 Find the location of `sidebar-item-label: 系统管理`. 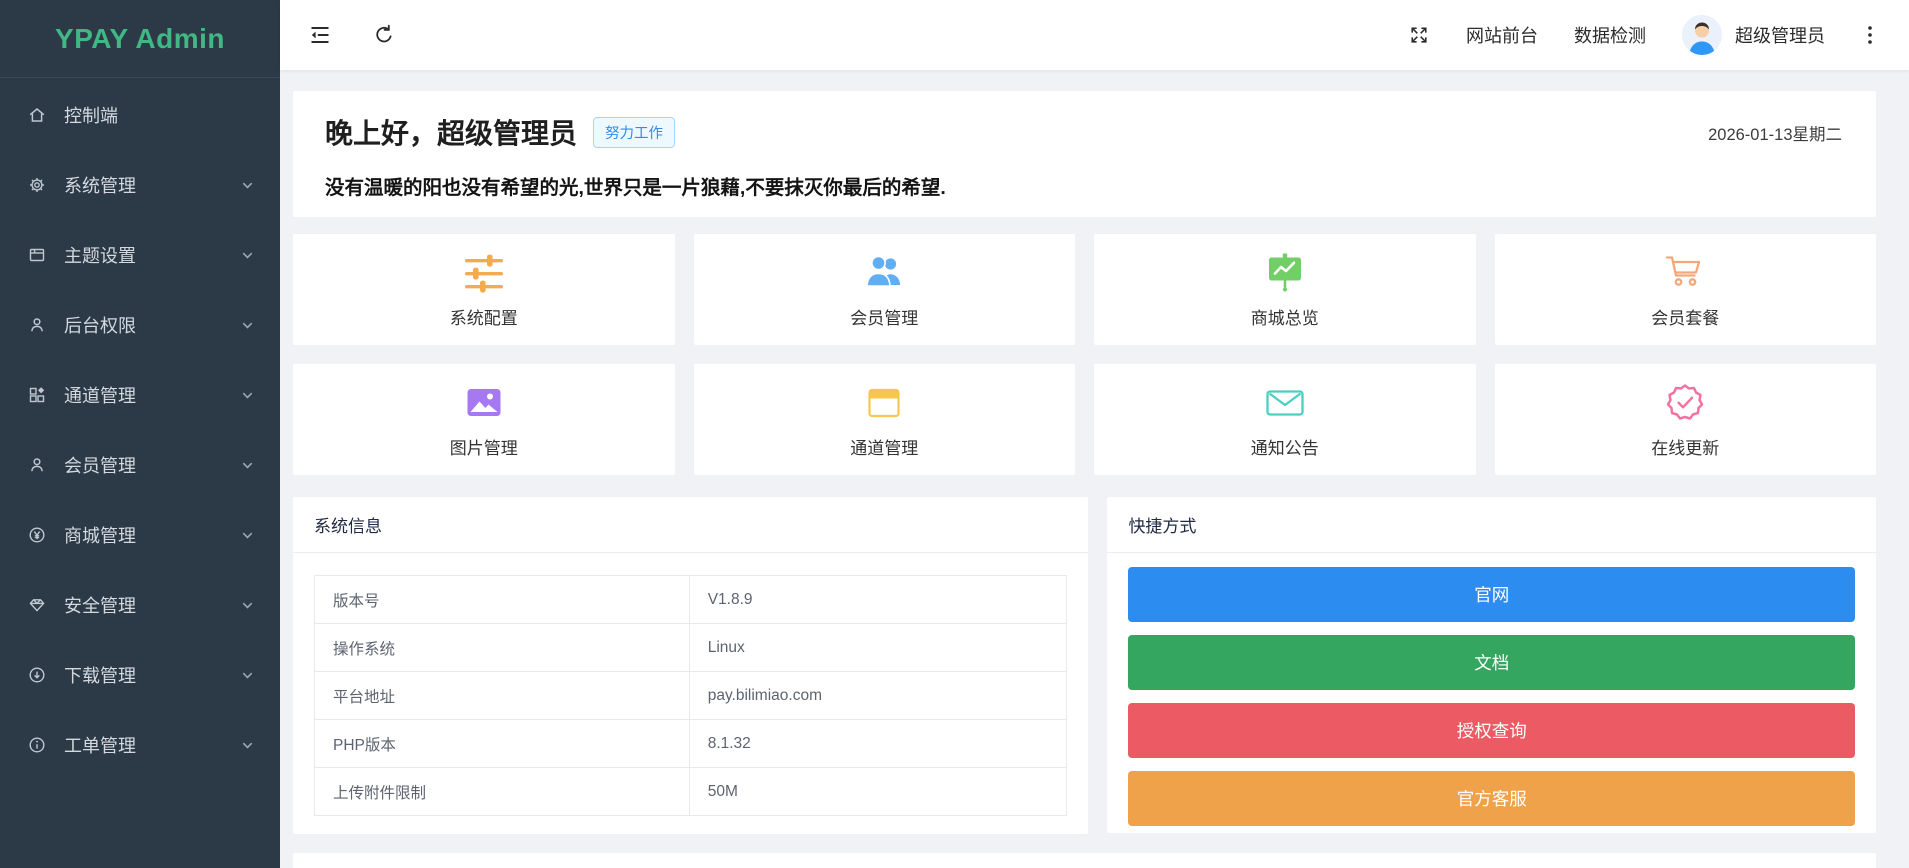

sidebar-item-label: 系统管理 is located at coordinates (100, 186).